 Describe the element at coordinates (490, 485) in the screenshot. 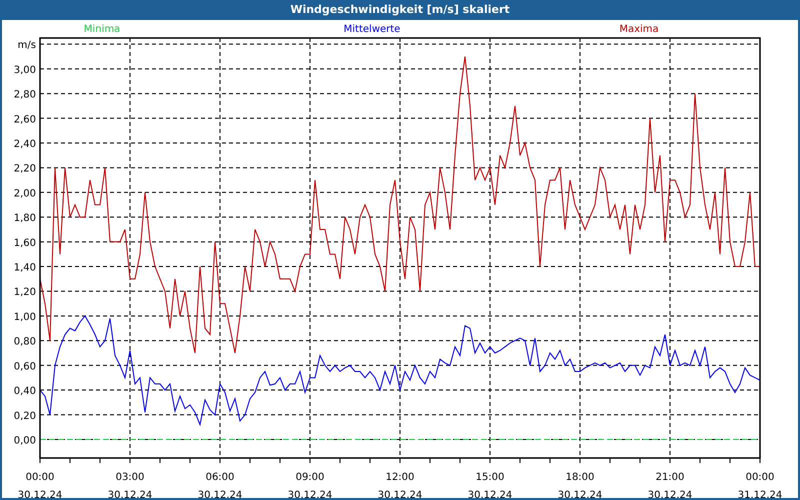

I see `x-axis-label: 15:00 30.12.24` at that location.